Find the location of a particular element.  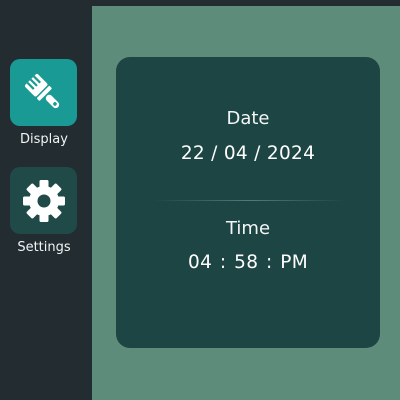

date-label: Date is located at coordinates (248, 118).